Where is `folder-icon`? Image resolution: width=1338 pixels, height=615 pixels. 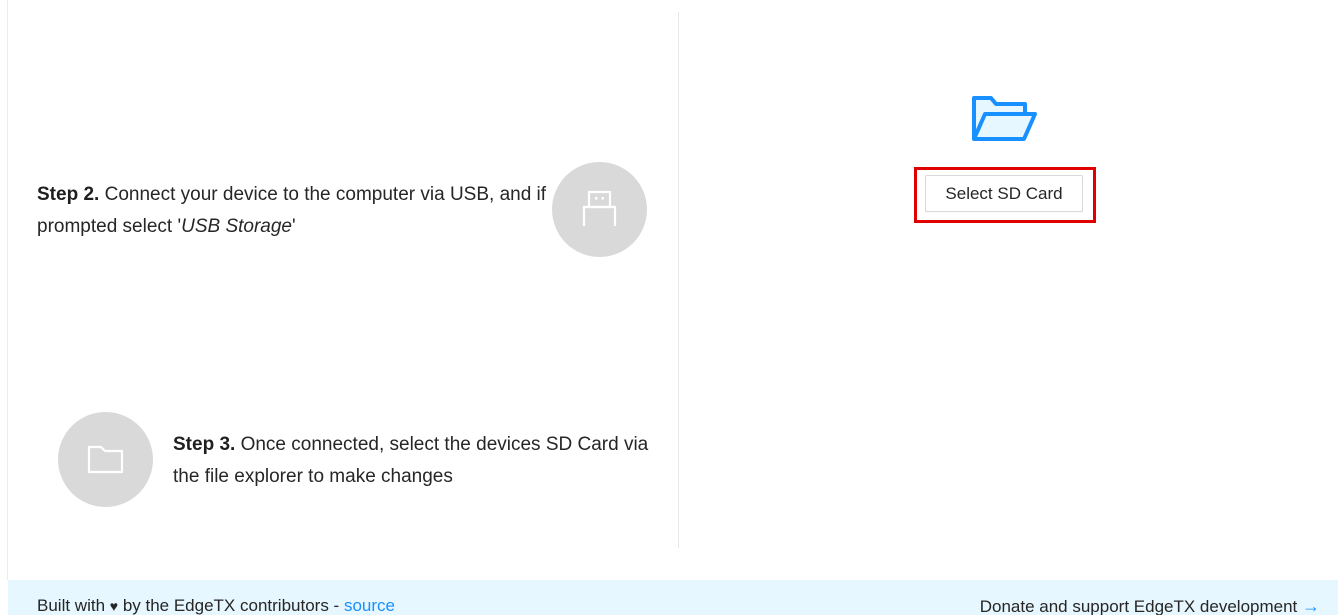 folder-icon is located at coordinates (105, 459).